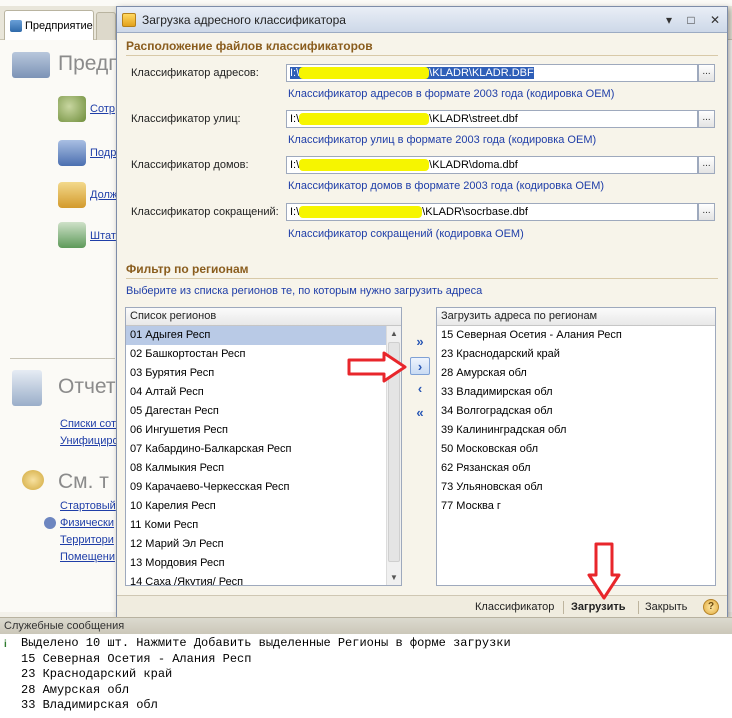 The image size is (732, 718). I want to click on link-staffing: Штат, so click(103, 236).